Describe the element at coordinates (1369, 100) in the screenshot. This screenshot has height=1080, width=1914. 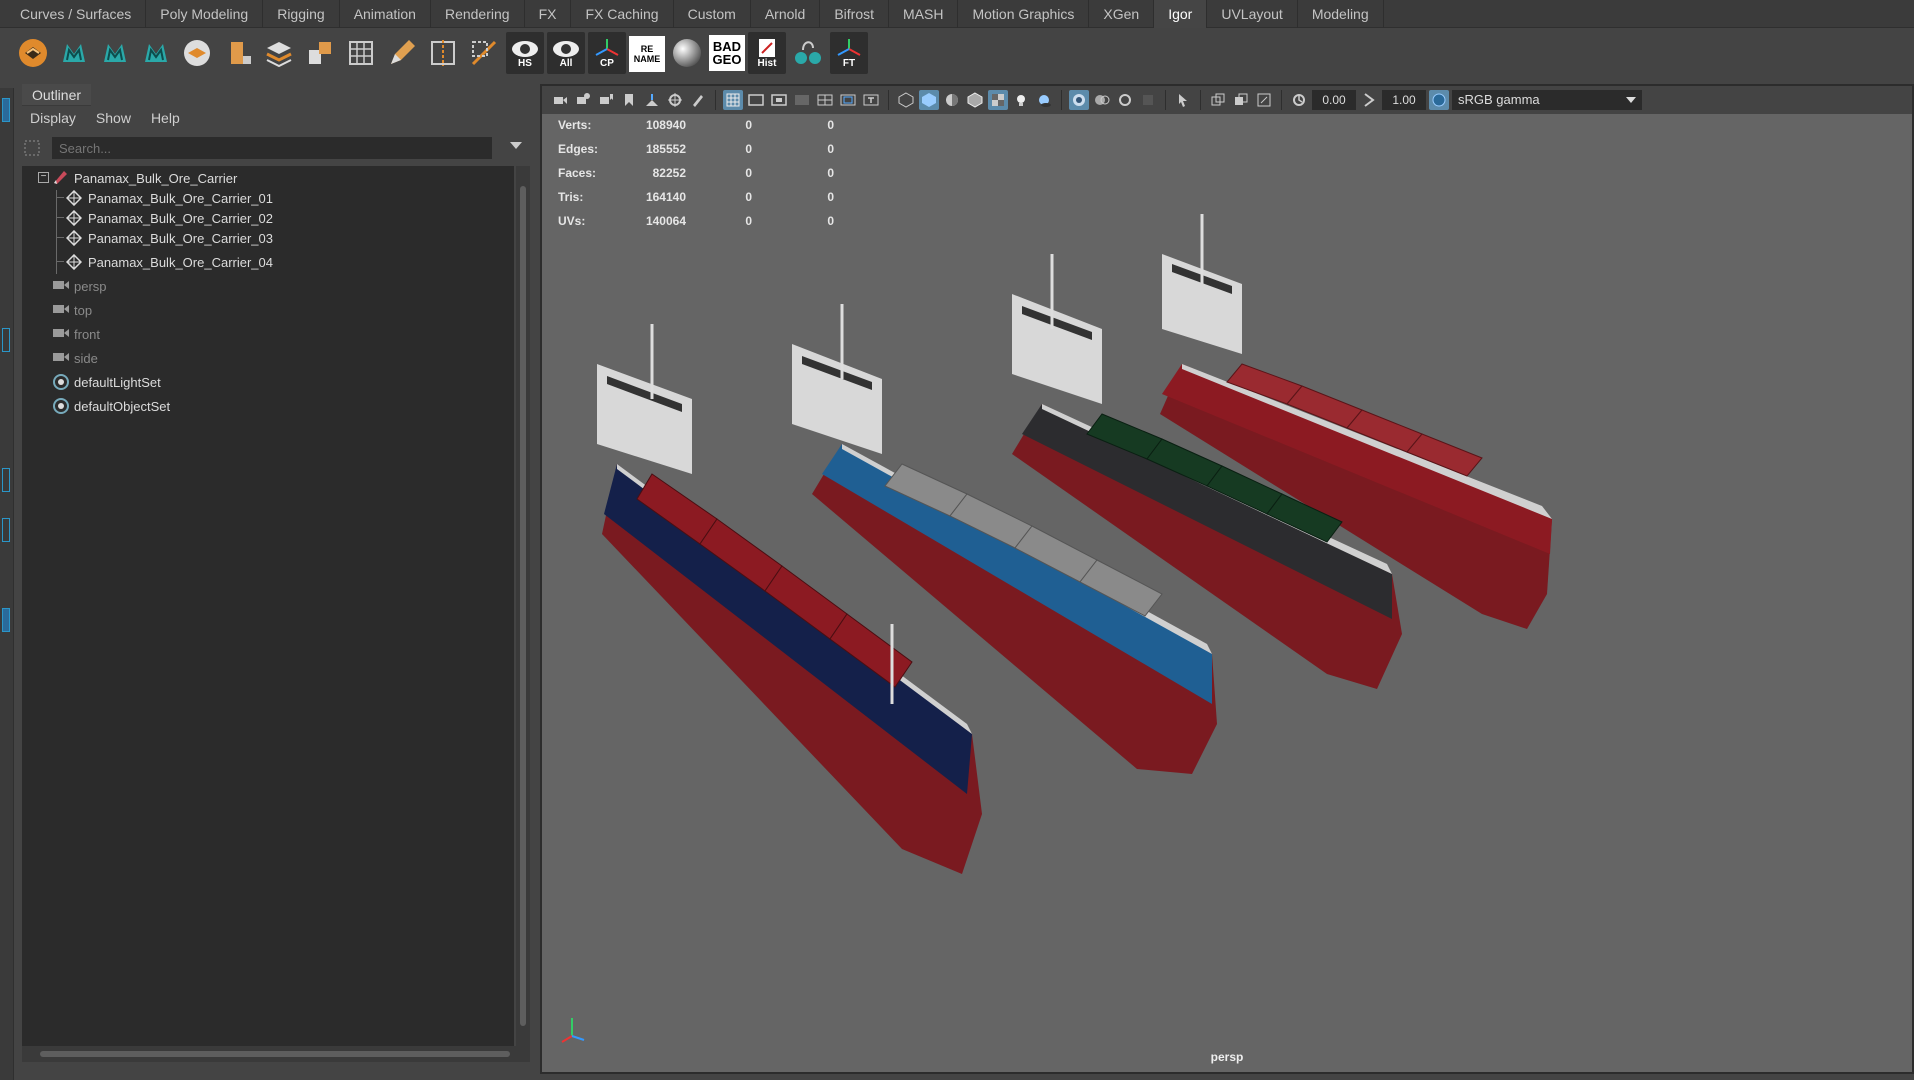
I see `gamma-icon` at that location.